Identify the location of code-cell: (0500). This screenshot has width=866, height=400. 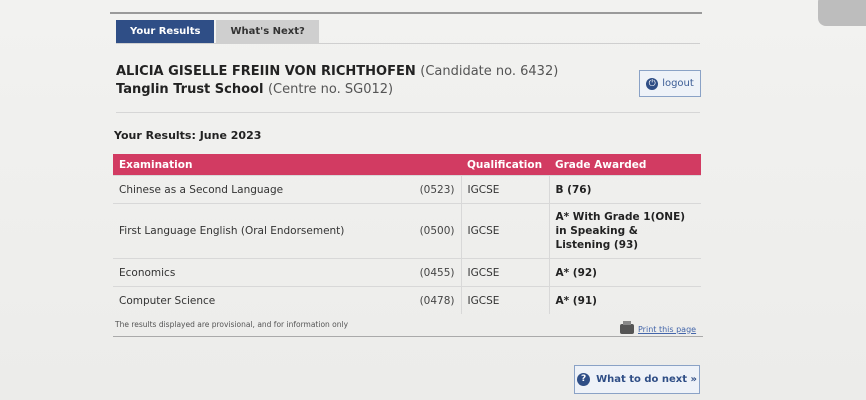
(437, 231).